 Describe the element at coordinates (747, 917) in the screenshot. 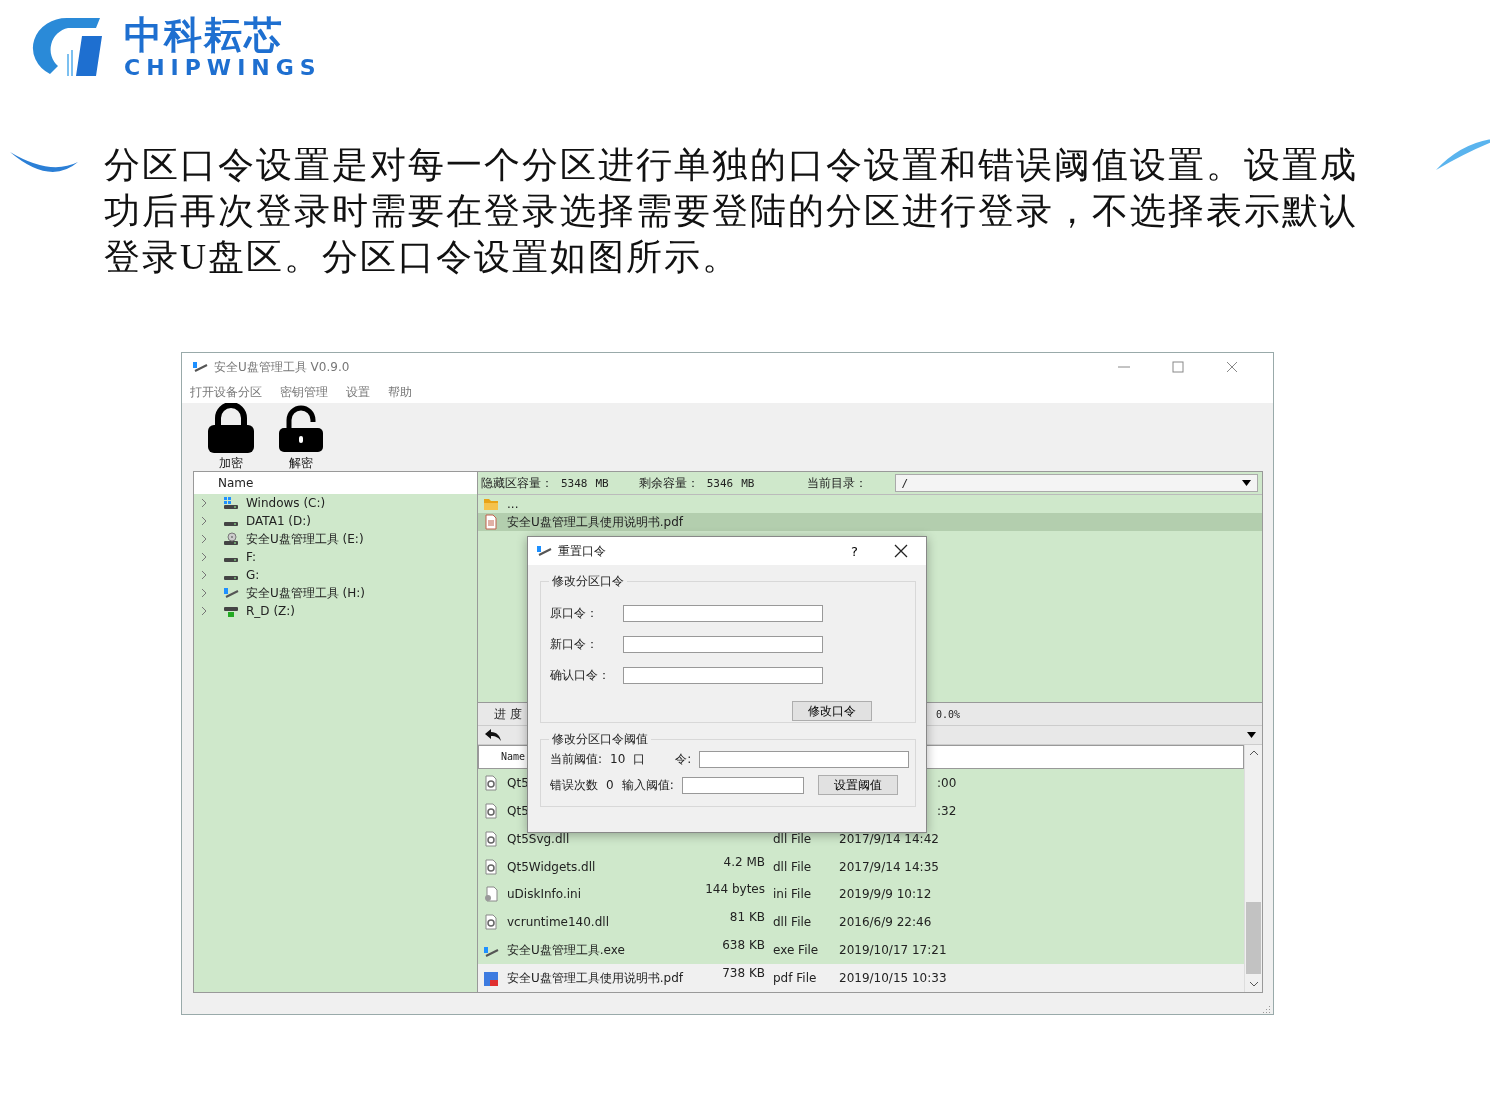

I see `file-size: 81 KB` at that location.